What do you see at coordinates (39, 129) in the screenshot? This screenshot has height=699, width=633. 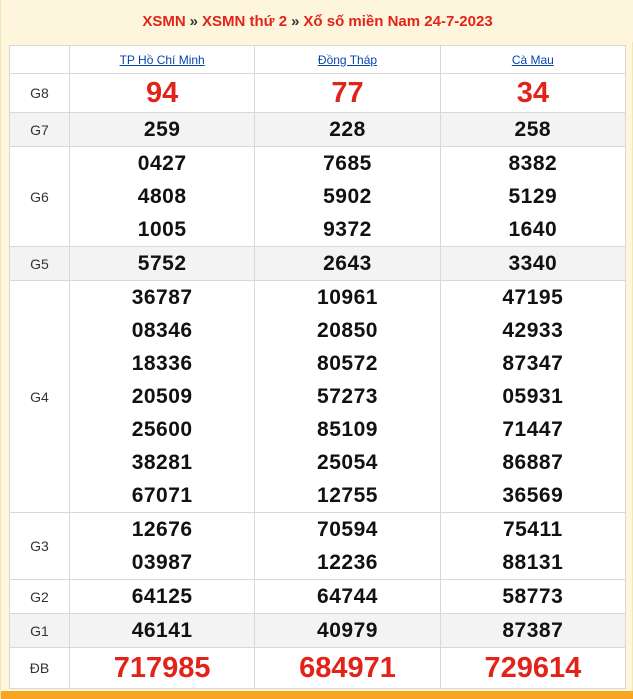 I see `prize-label: G7` at bounding box center [39, 129].